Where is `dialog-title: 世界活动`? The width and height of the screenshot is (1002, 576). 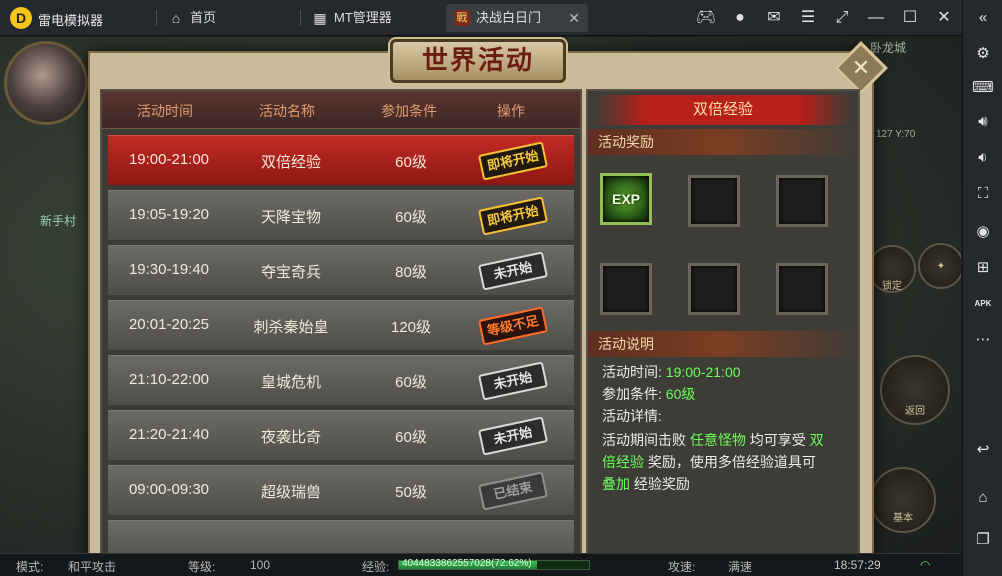 dialog-title: 世界活动 is located at coordinates (477, 61).